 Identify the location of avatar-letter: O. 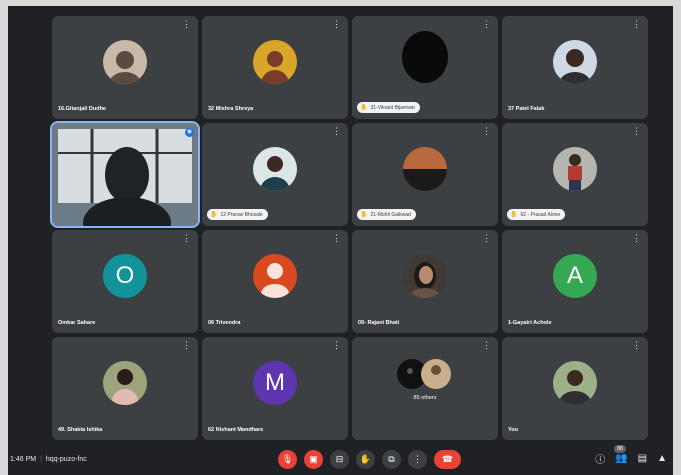
(125, 276).